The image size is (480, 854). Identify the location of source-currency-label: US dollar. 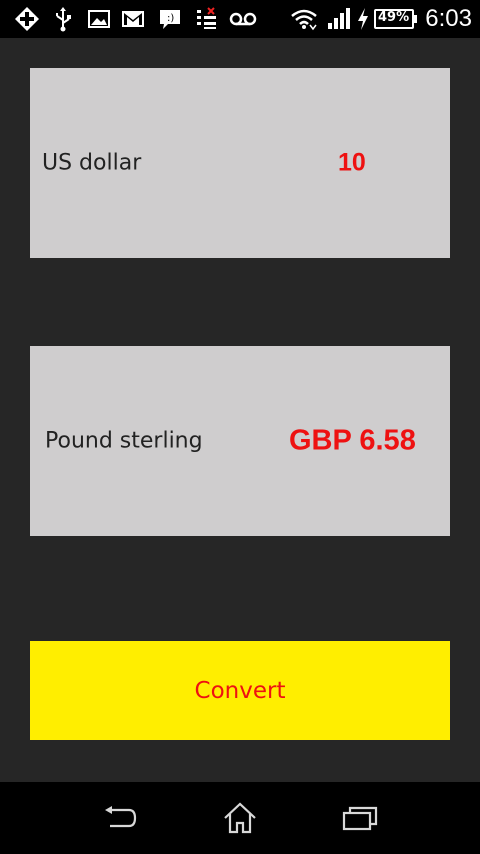
(92, 163).